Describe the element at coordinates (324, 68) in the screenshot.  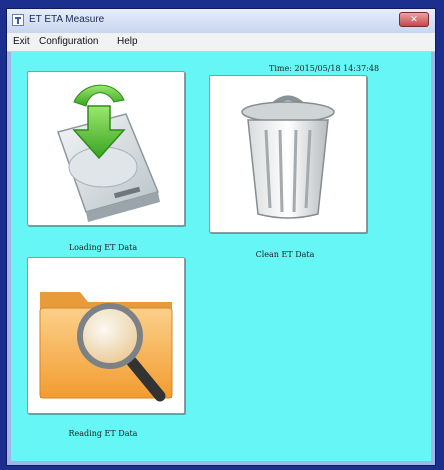
I see `time-display: Time: 2015/05/18 14:37:48` at that location.